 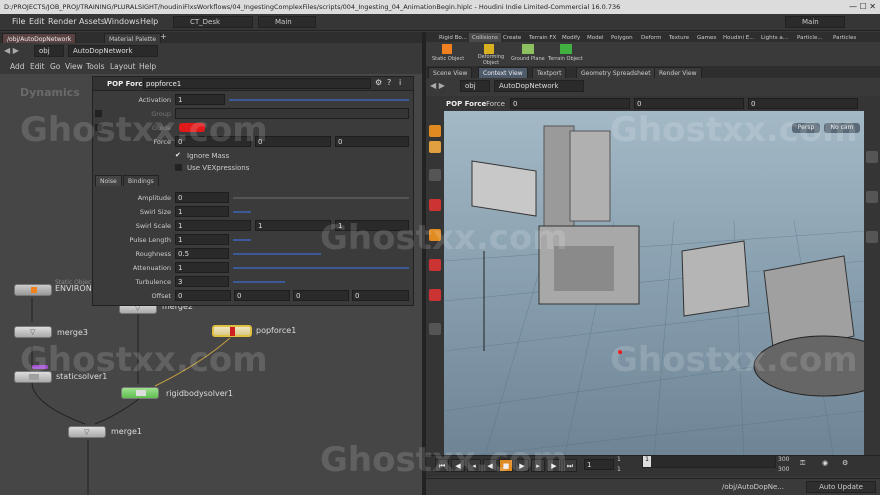 I want to click on tab-bindings: Bindings, so click(x=141, y=180).